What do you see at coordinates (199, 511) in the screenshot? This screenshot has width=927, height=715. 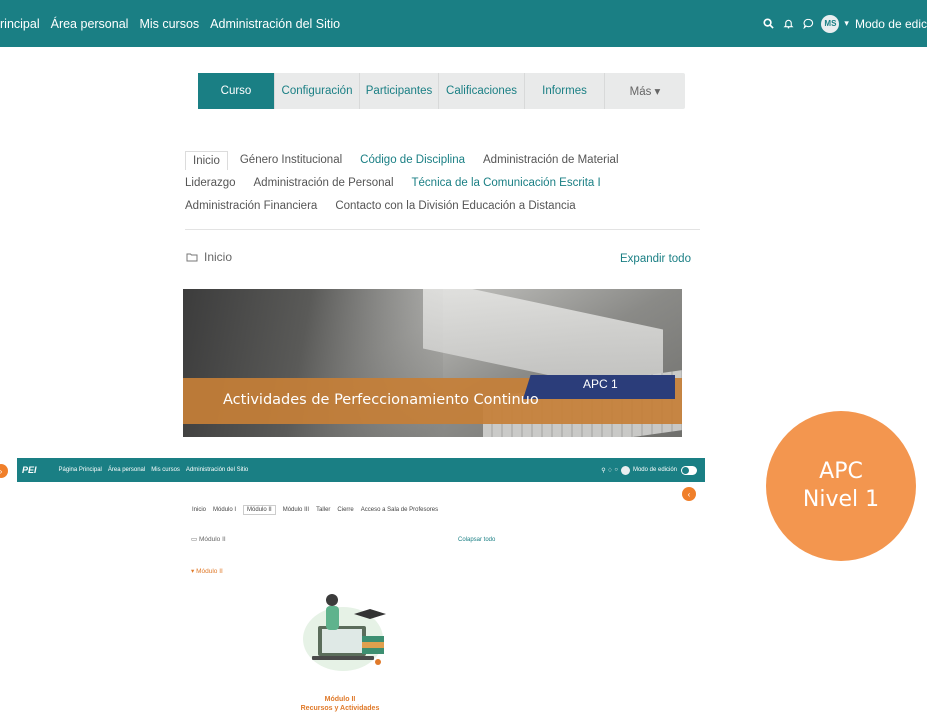 I see `section-tab: Inicio` at bounding box center [199, 511].